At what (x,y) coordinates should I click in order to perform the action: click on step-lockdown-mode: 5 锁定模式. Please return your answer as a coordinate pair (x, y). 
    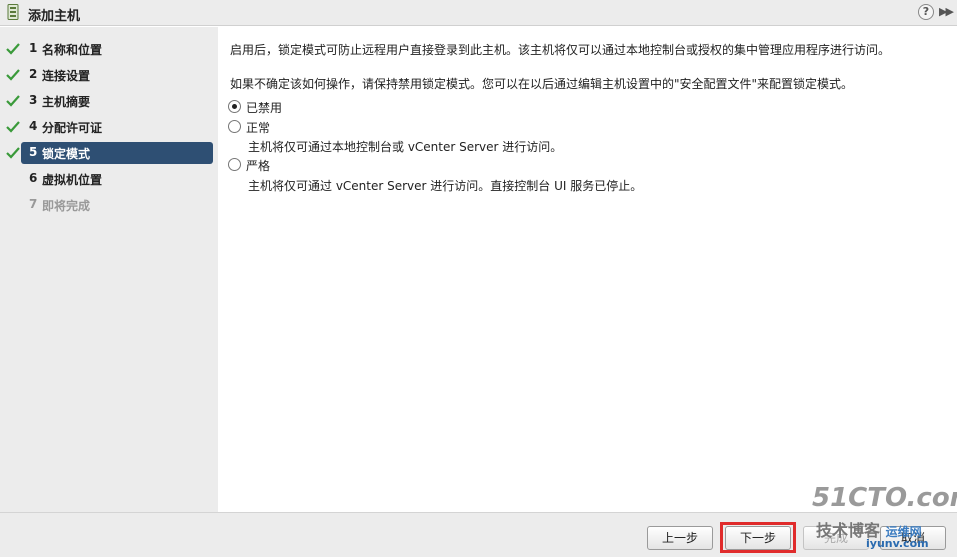
    Looking at the image, I should click on (109, 153).